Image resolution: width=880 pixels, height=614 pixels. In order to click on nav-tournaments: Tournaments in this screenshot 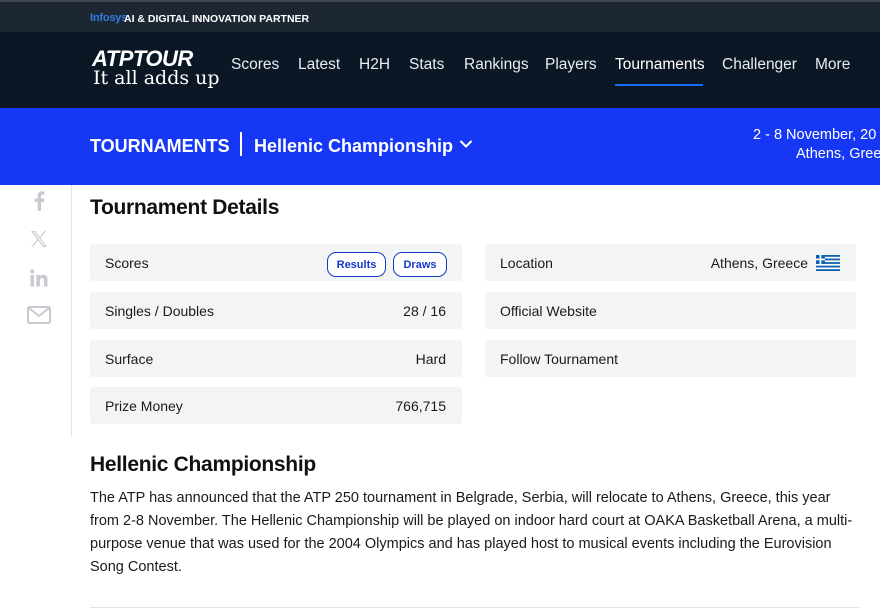, I will do `click(660, 65)`.